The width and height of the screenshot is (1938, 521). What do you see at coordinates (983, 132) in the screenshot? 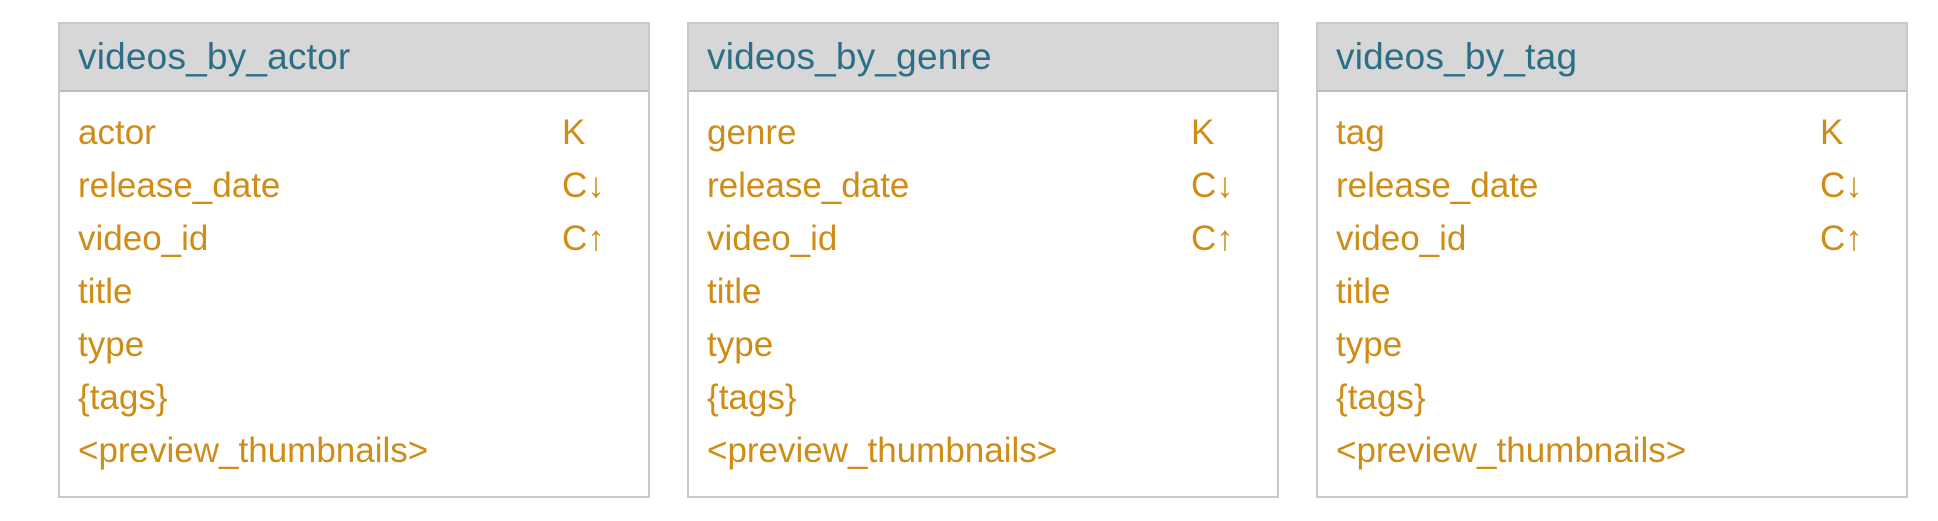
I see `table-row: genre K` at bounding box center [983, 132].